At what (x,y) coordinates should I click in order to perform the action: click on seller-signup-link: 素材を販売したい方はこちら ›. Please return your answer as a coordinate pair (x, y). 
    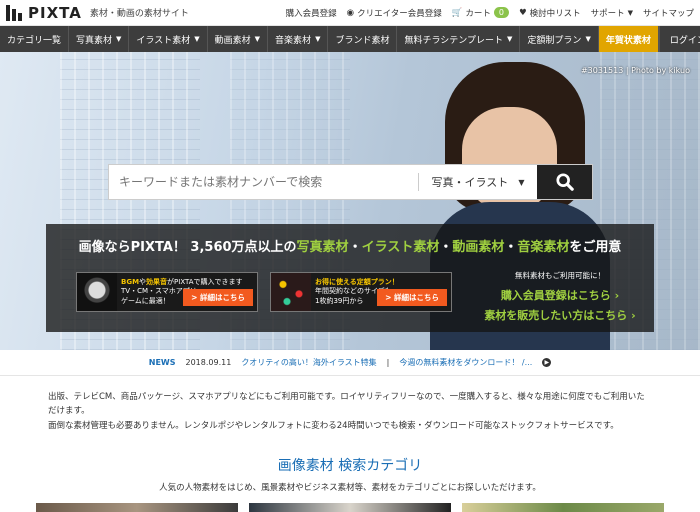
    Looking at the image, I should click on (560, 315).